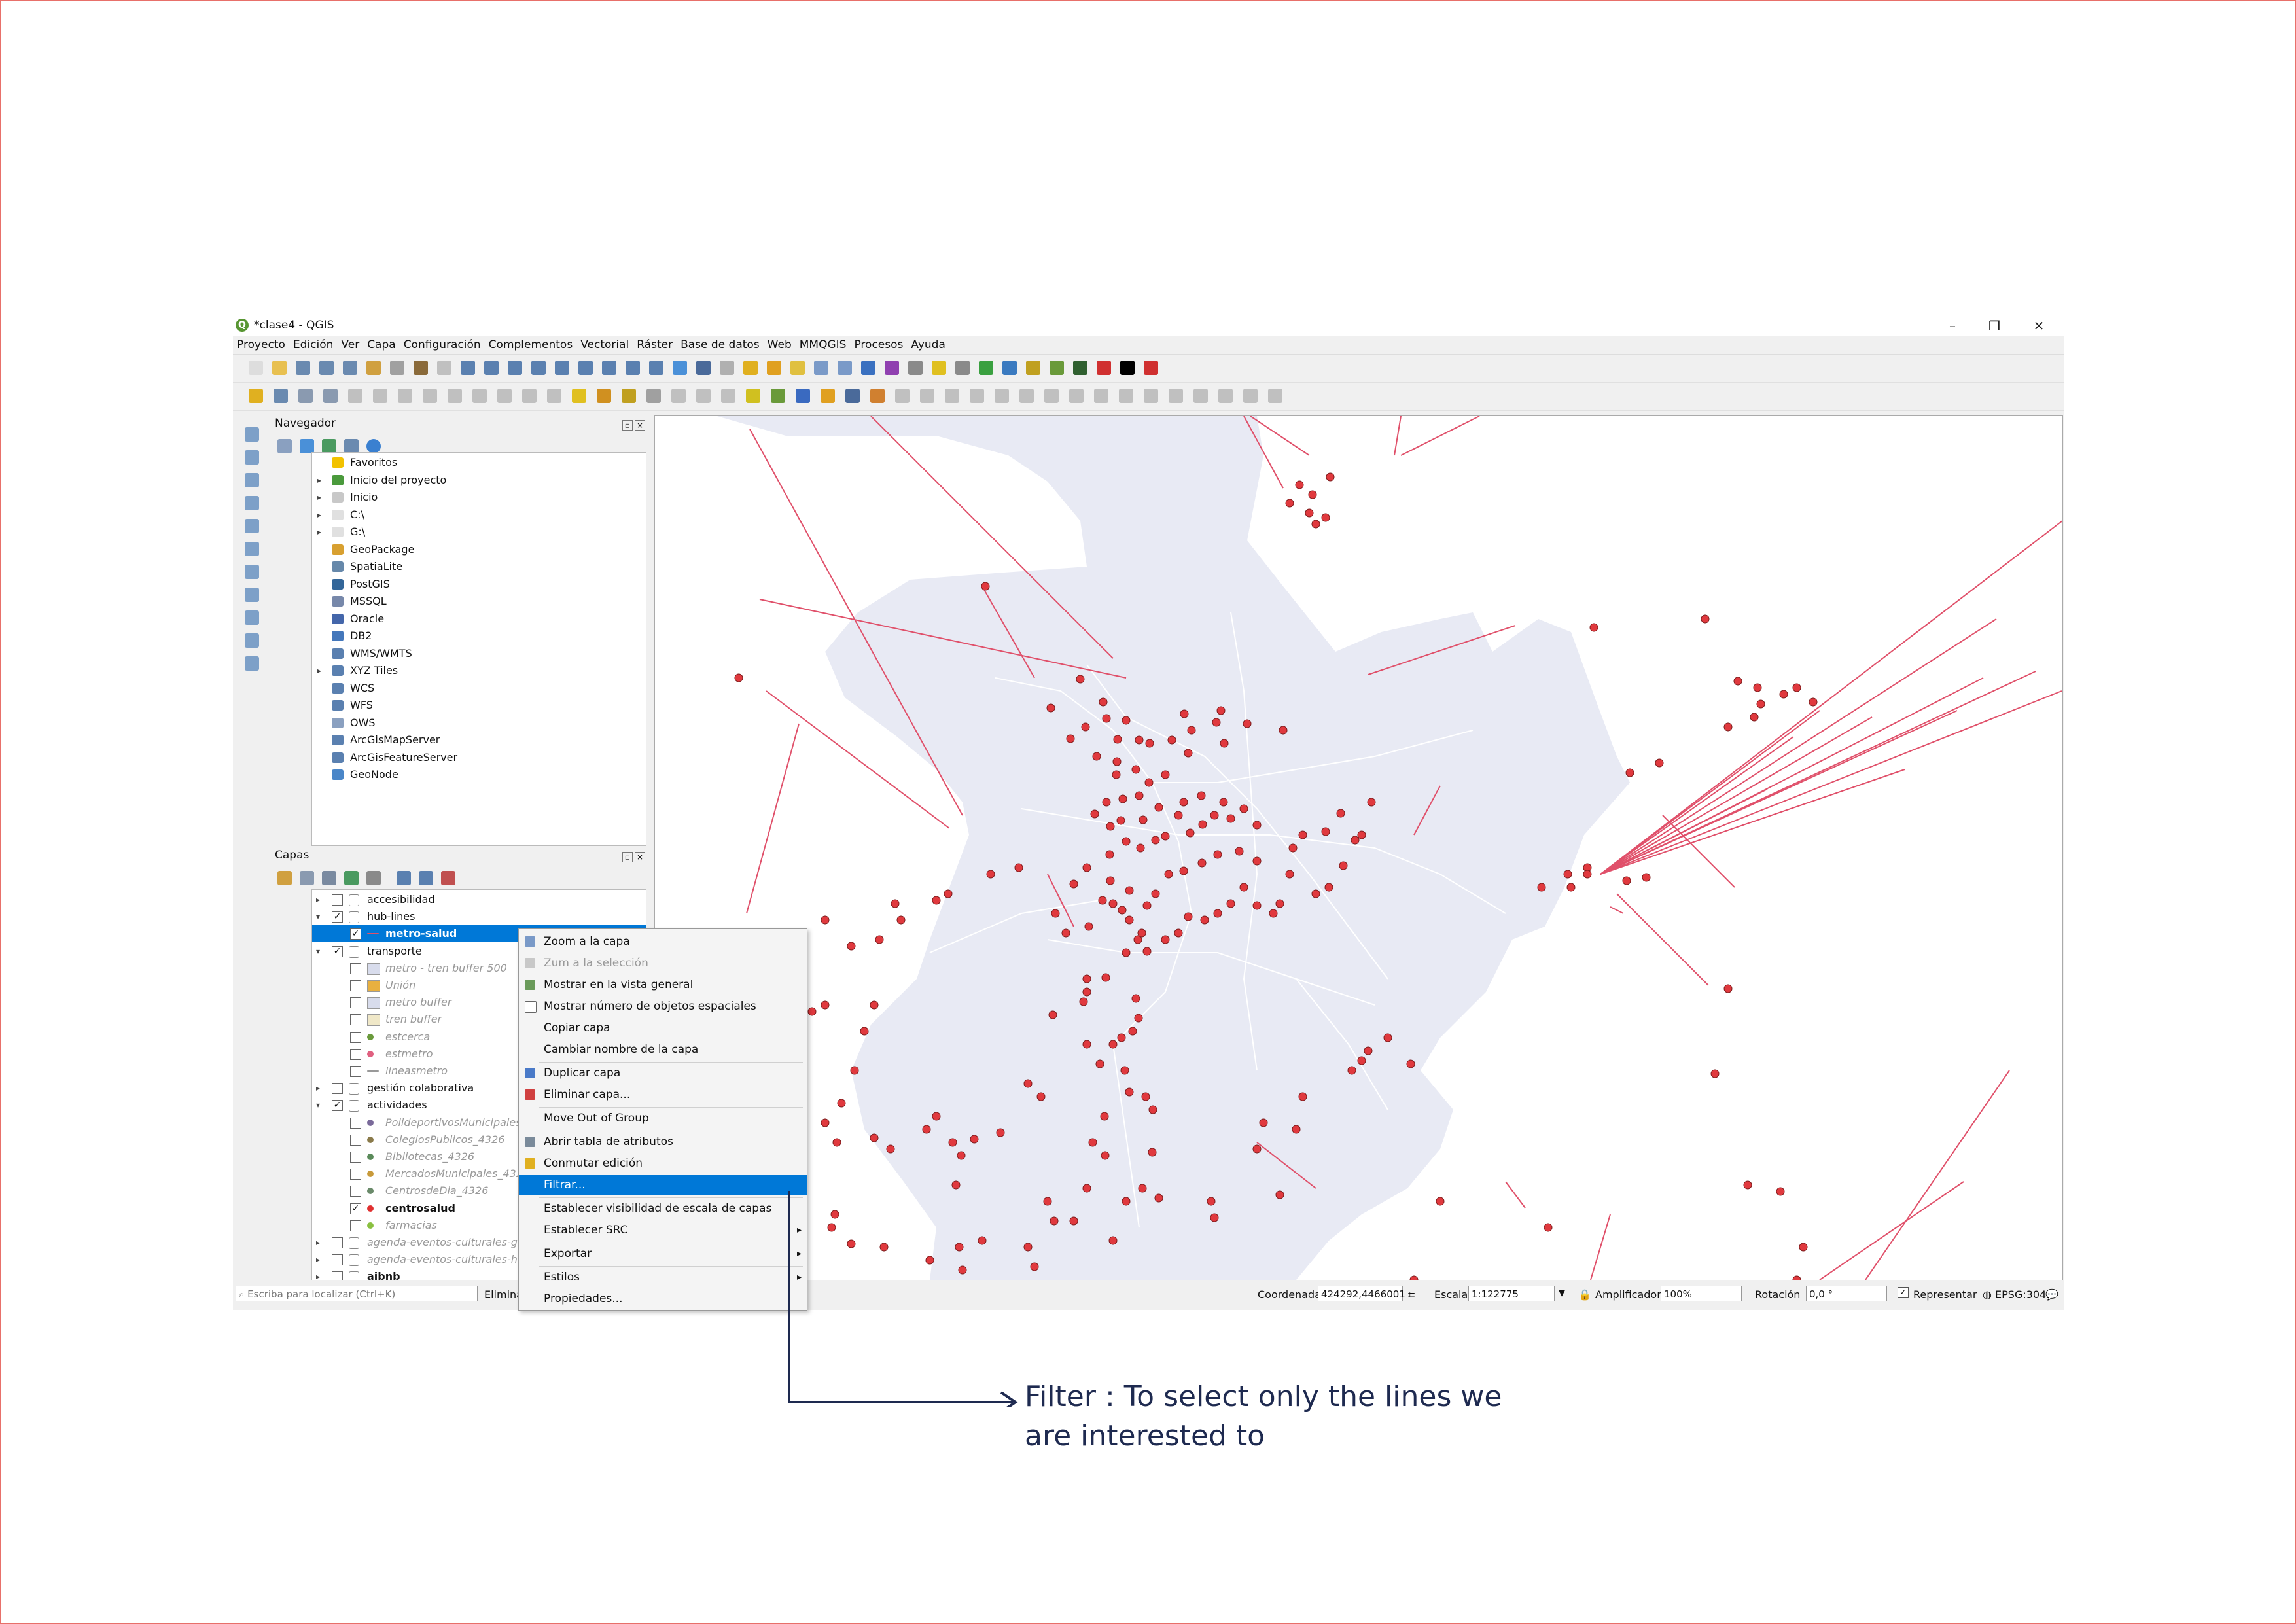 This screenshot has width=2296, height=1624. I want to click on add-selected-icon, so click(284, 446).